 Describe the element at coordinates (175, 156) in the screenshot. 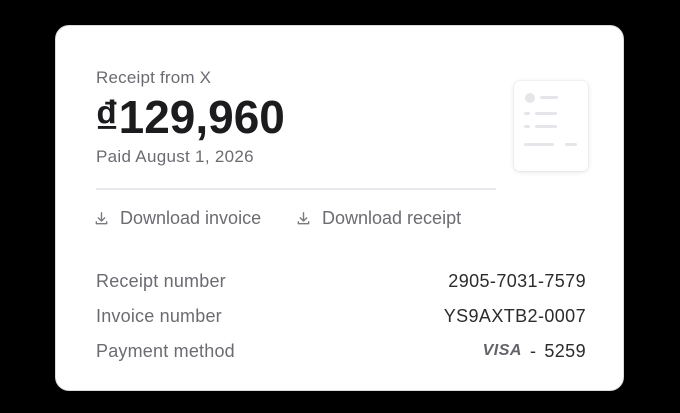

I see `paid-date: Paid August 1, 2026` at that location.